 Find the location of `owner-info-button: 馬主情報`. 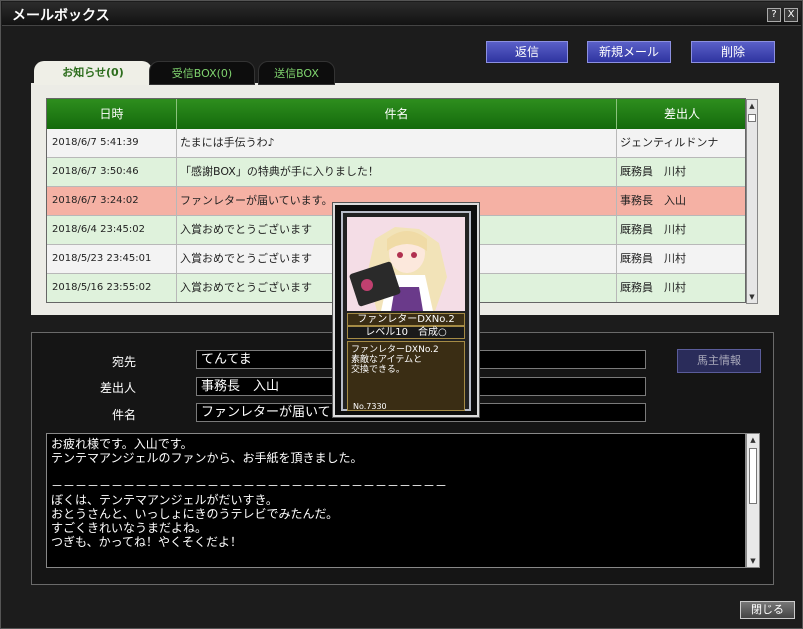

owner-info-button: 馬主情報 is located at coordinates (719, 361).